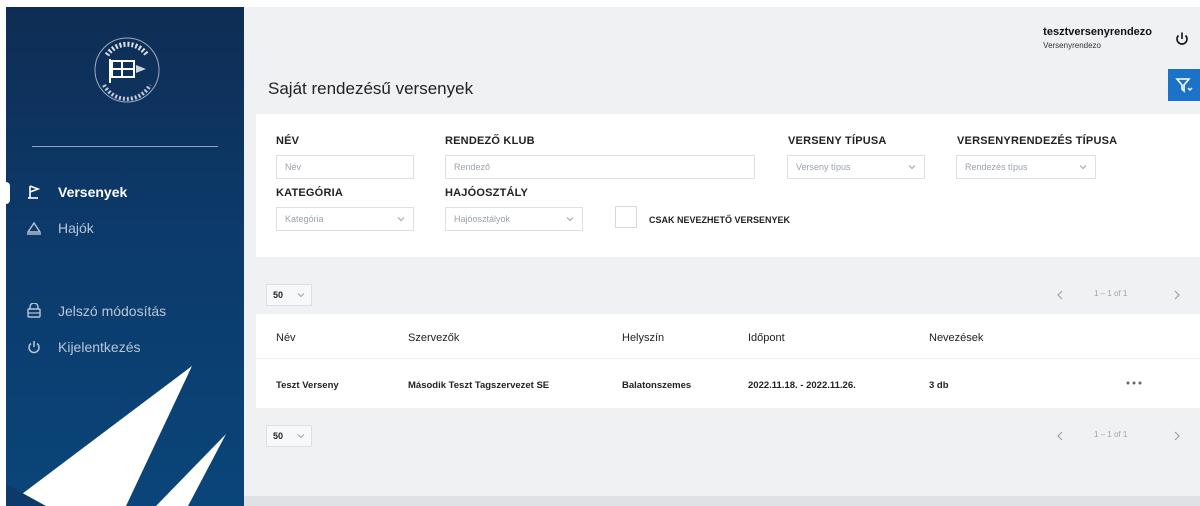 This screenshot has width=1200, height=506. What do you see at coordinates (286, 338) in the screenshot?
I see `column-header-name: Név` at bounding box center [286, 338].